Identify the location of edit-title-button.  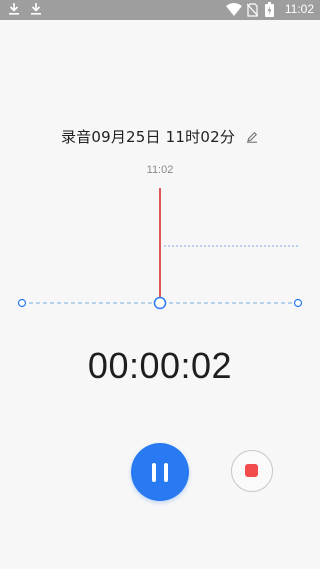
(252, 136).